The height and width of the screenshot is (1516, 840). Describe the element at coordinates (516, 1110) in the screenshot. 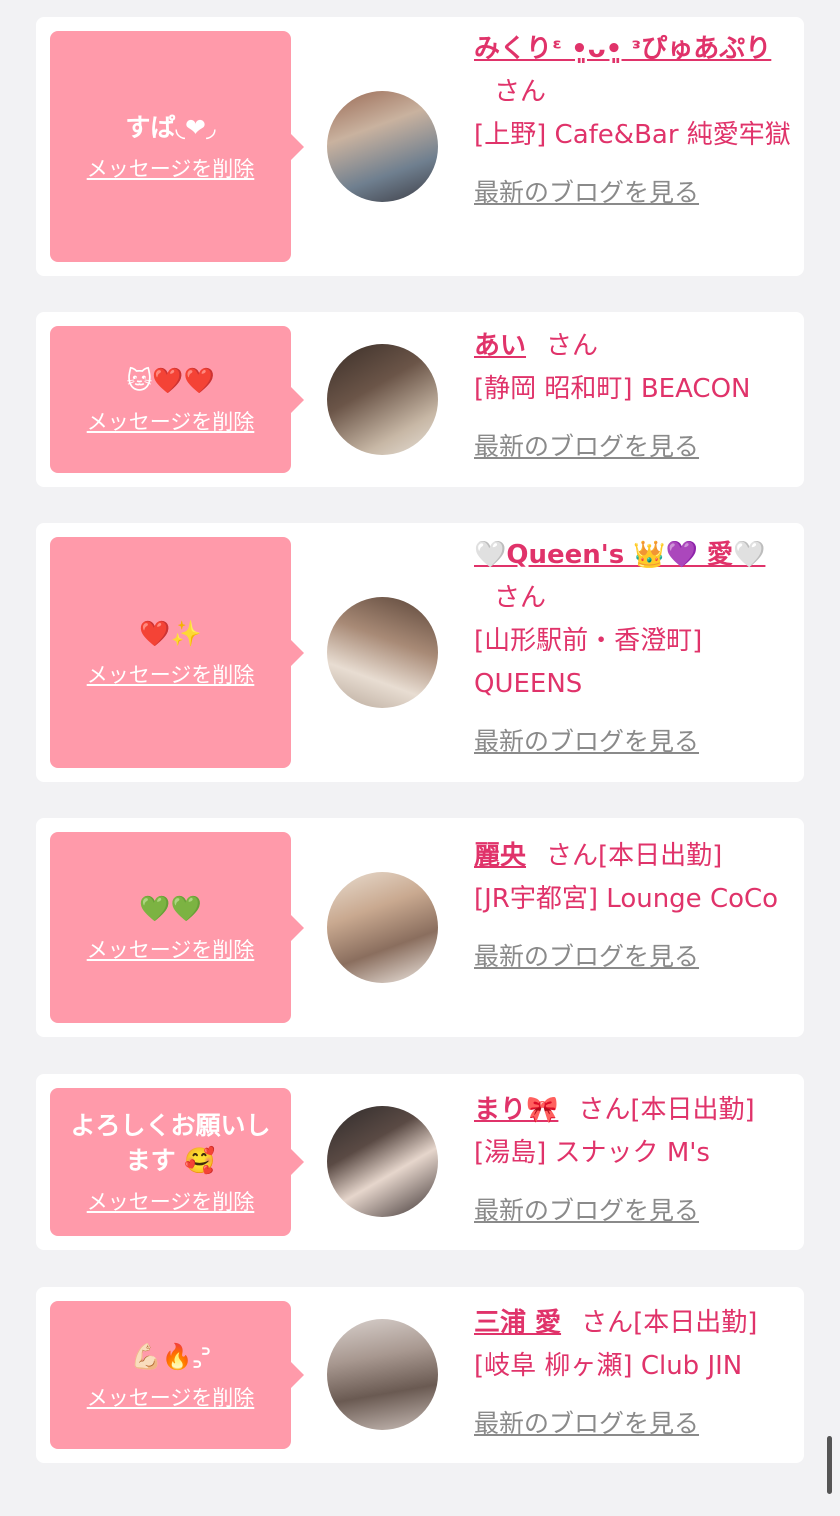

I see `sender-name-link: まり🎀` at that location.